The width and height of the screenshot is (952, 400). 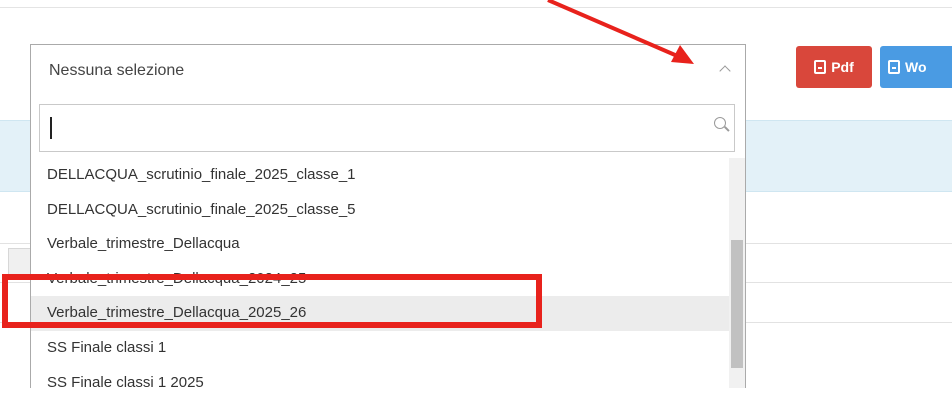 What do you see at coordinates (378, 129) in the screenshot?
I see `search-input` at bounding box center [378, 129].